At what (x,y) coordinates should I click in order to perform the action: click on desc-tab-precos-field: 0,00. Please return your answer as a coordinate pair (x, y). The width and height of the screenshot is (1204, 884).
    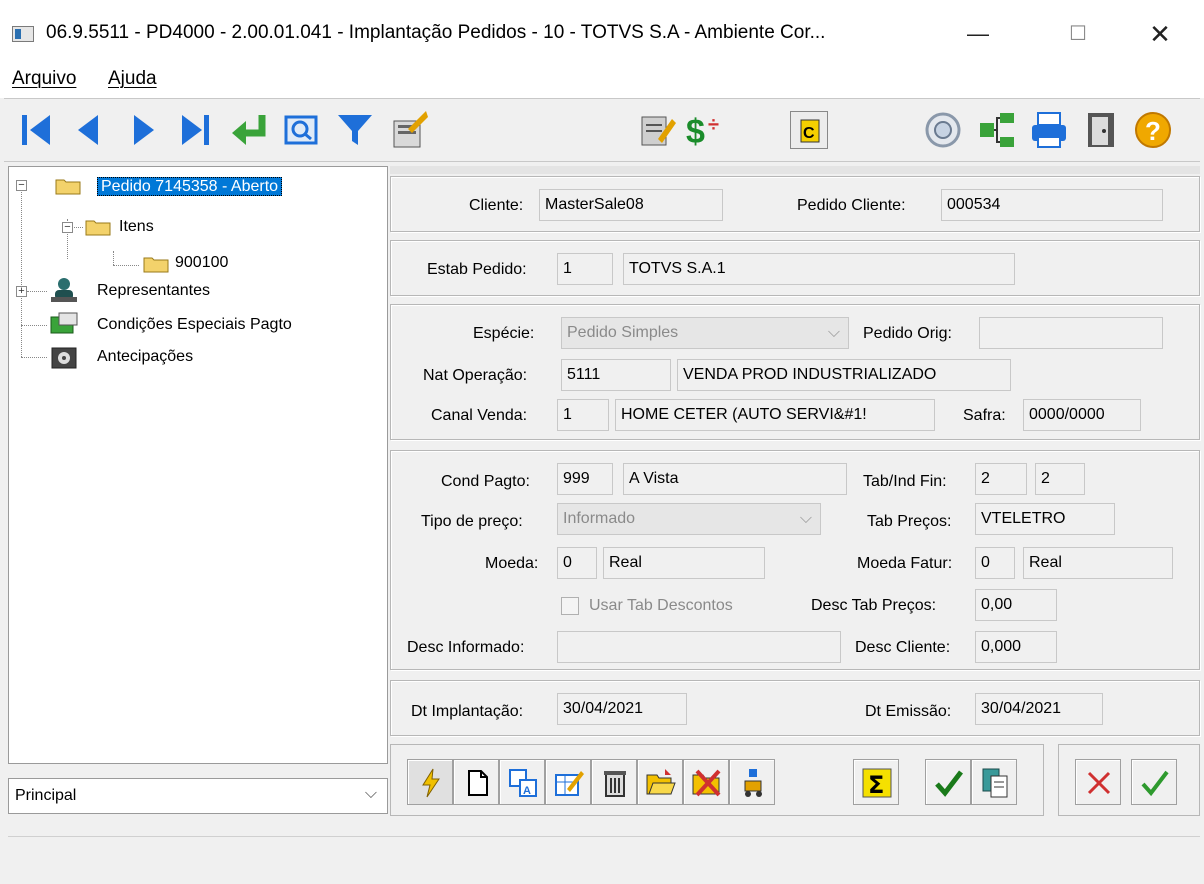
    Looking at the image, I should click on (1016, 605).